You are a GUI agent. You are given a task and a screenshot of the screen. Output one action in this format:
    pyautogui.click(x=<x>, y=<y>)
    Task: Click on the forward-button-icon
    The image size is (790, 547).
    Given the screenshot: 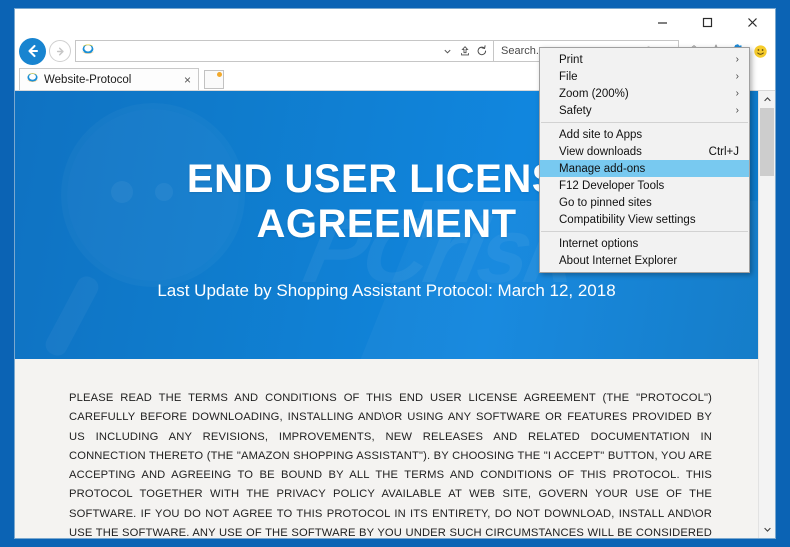 What is the action you would take?
    pyautogui.click(x=60, y=51)
    